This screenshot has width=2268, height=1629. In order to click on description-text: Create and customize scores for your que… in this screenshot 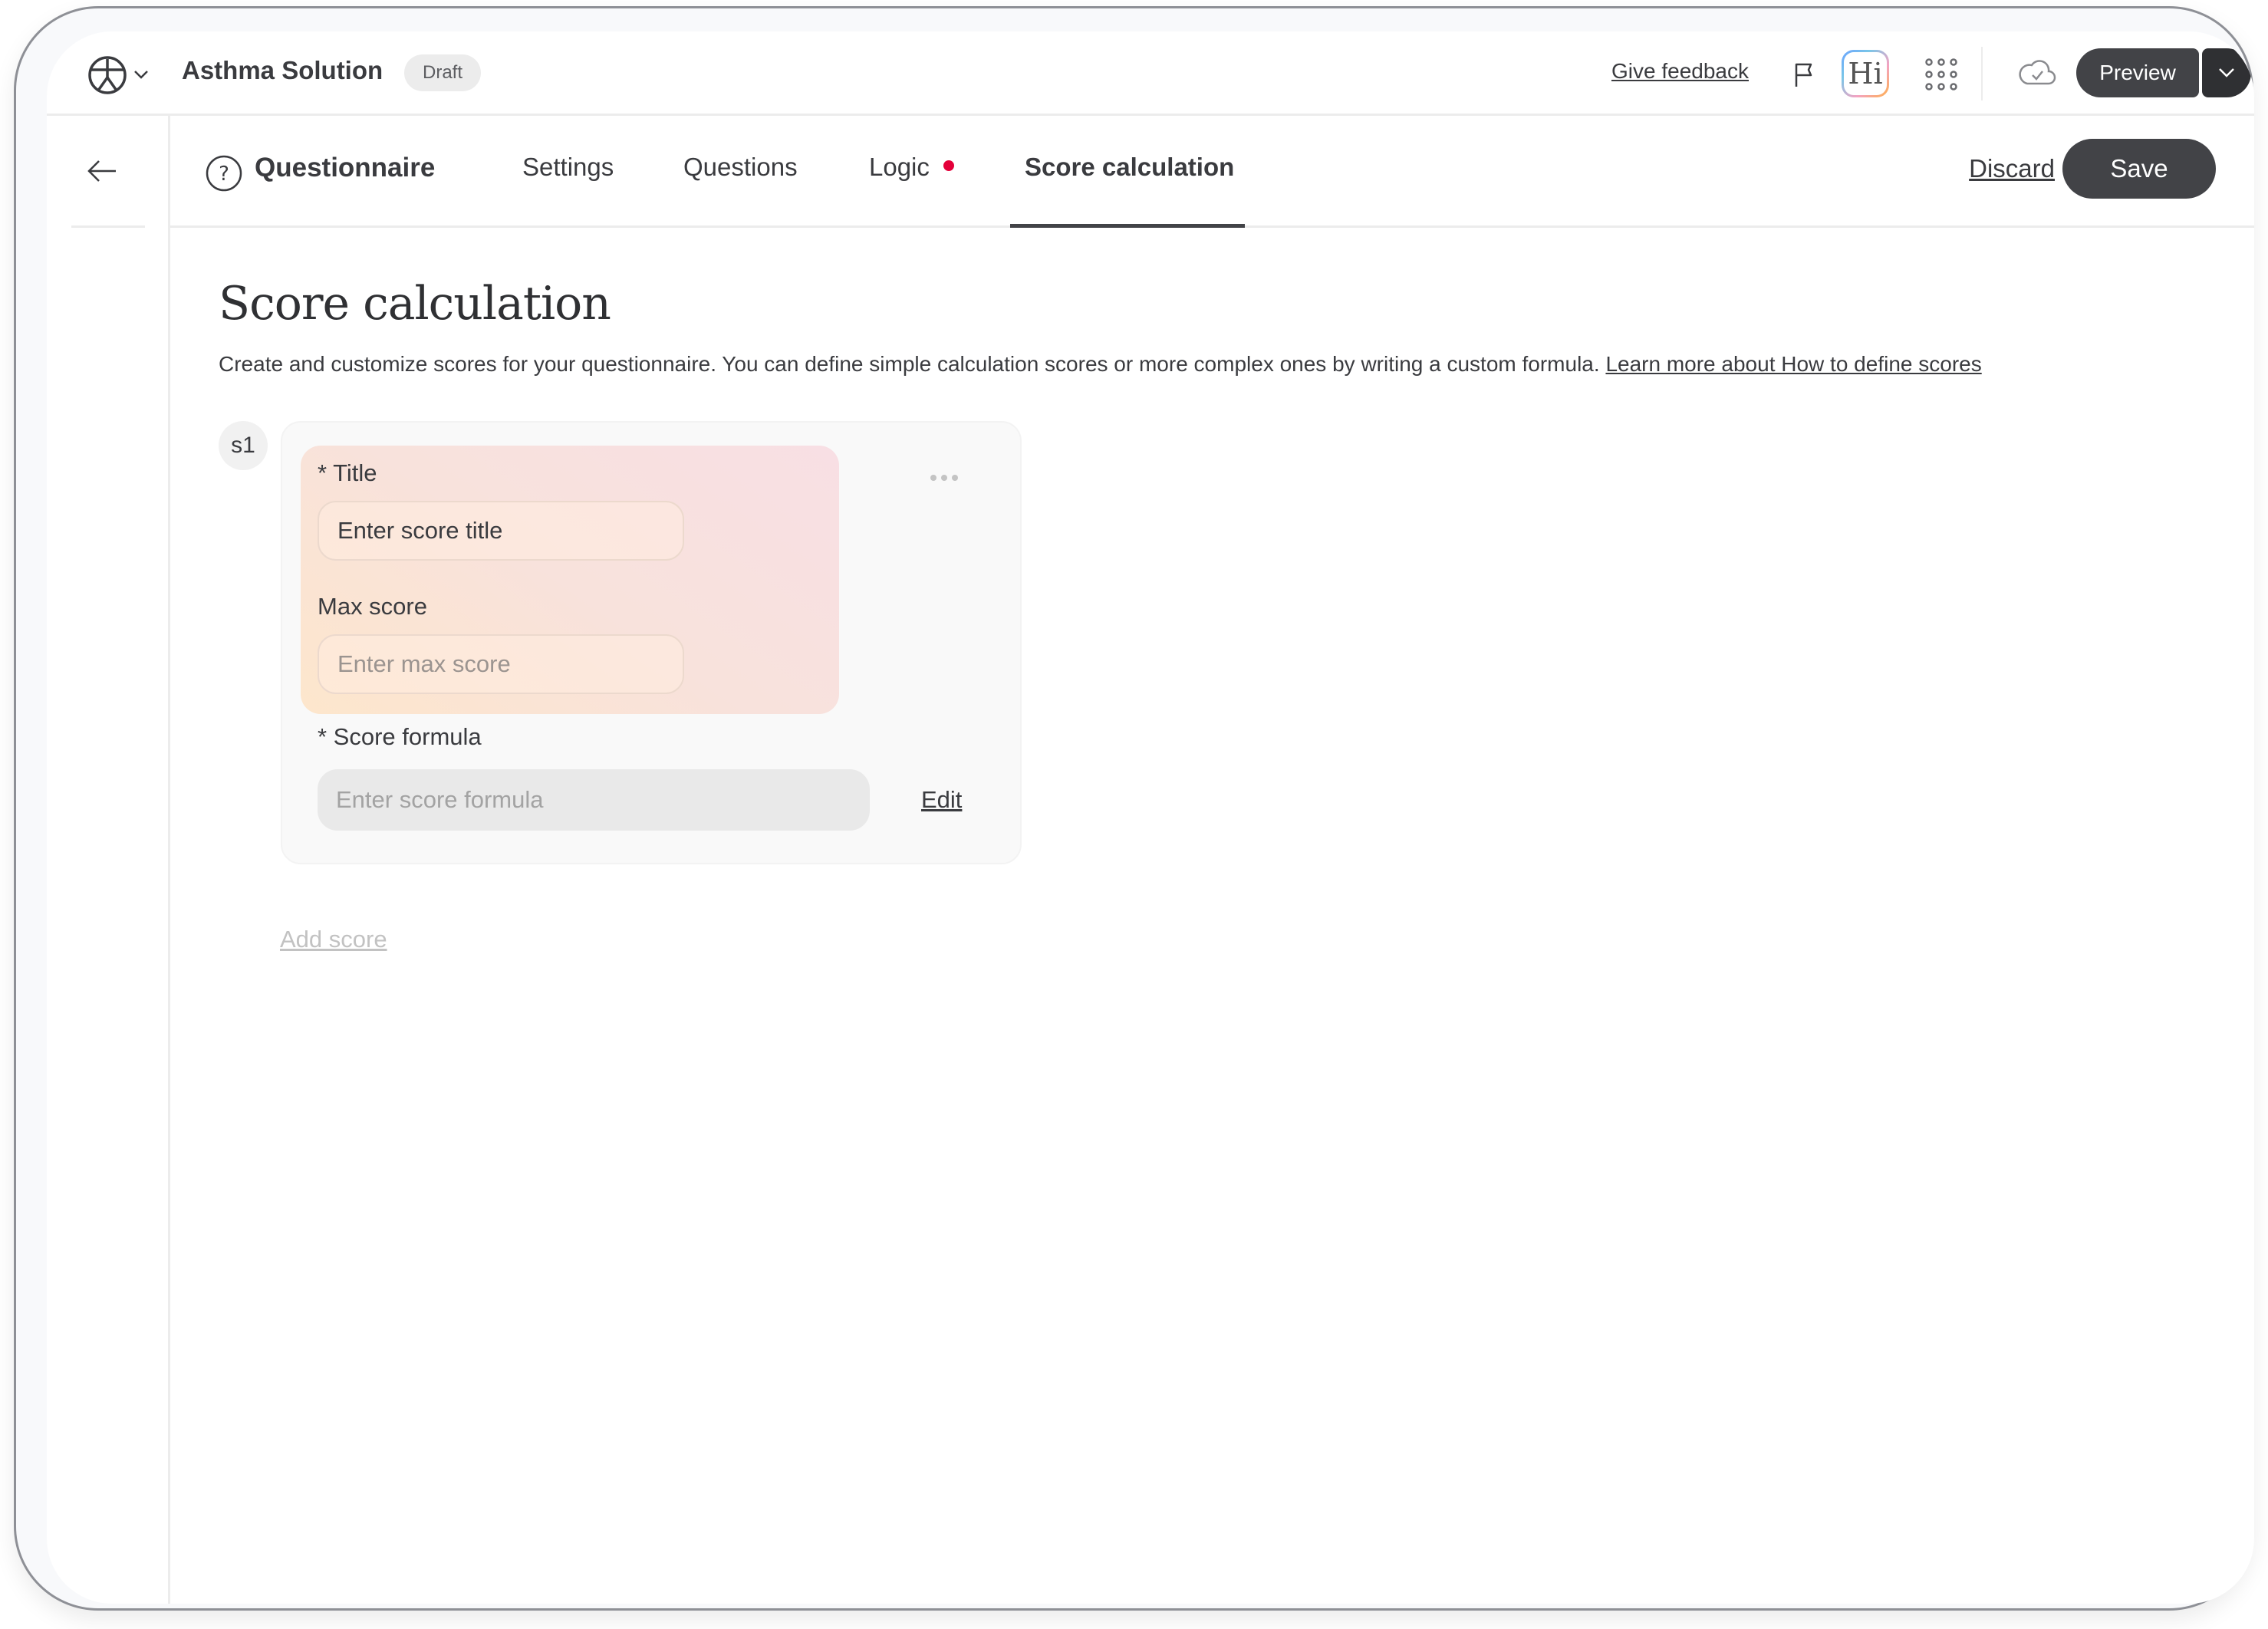, I will do `click(910, 364)`.